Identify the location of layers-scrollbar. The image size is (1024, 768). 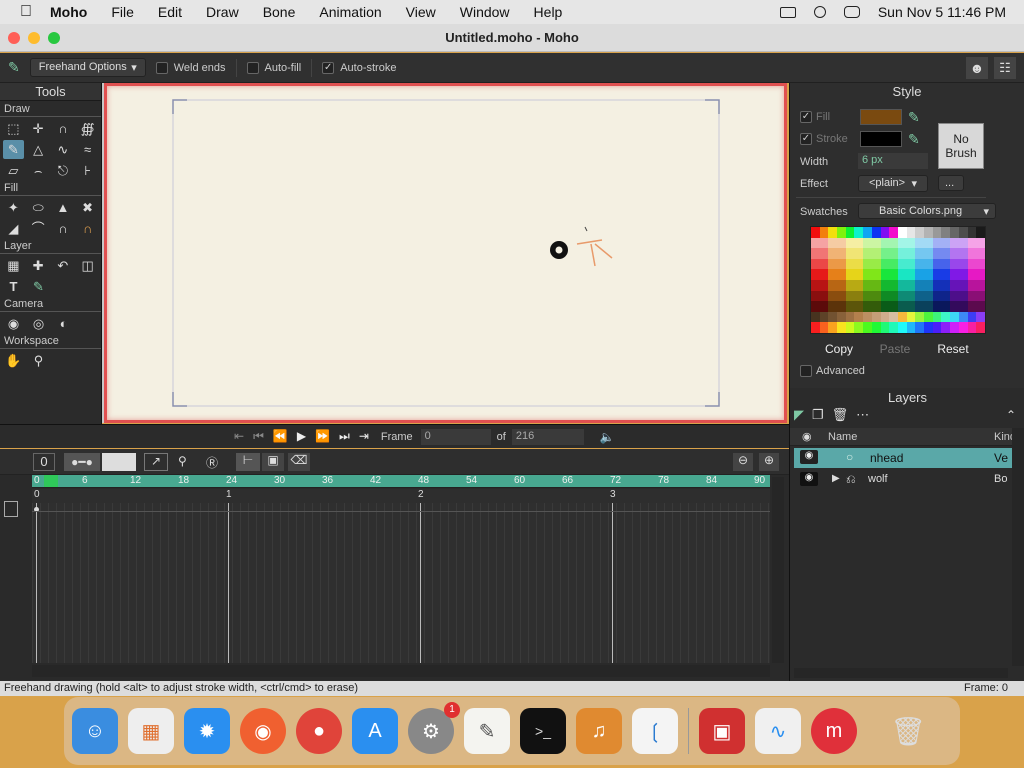
(1018, 547).